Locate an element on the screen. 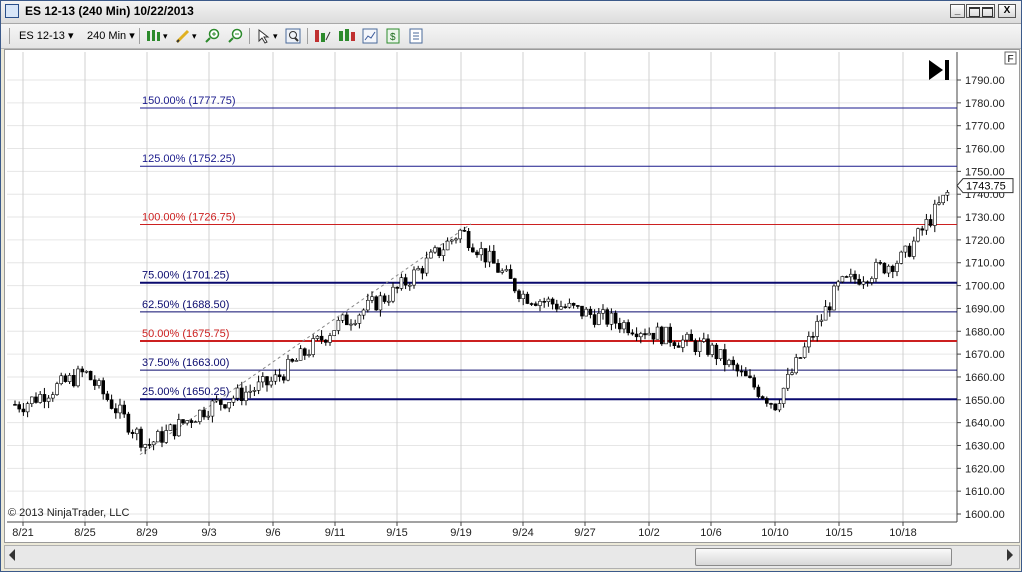  y-tick-label: 1690.00 is located at coordinates (985, 309).